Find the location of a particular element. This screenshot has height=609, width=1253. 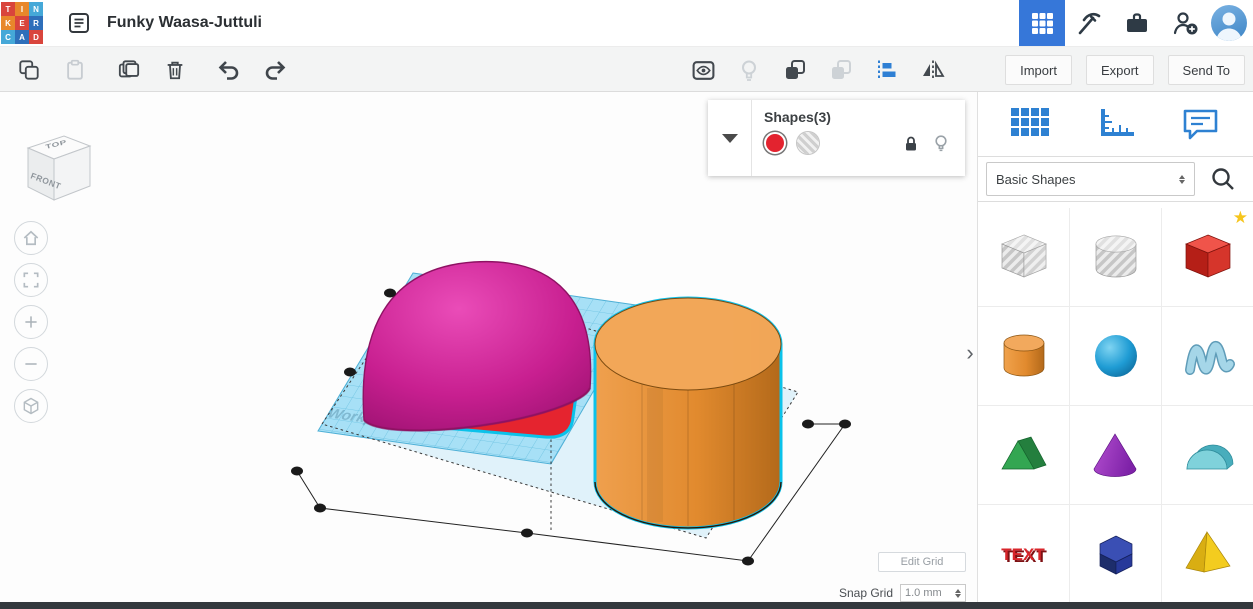

ruler-tool-button is located at coordinates (1116, 124).